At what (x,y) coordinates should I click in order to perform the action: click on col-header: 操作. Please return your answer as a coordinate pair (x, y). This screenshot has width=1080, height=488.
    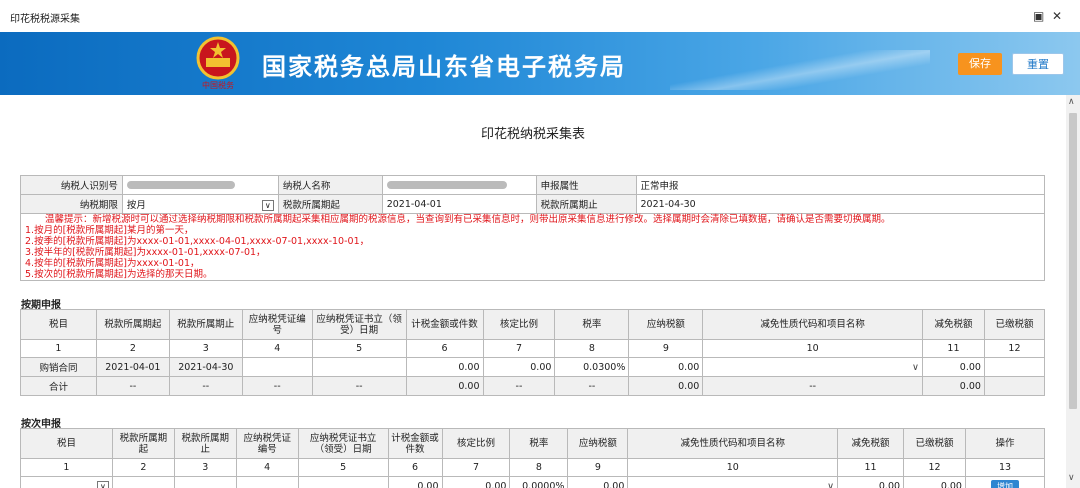
    Looking at the image, I should click on (1005, 443).